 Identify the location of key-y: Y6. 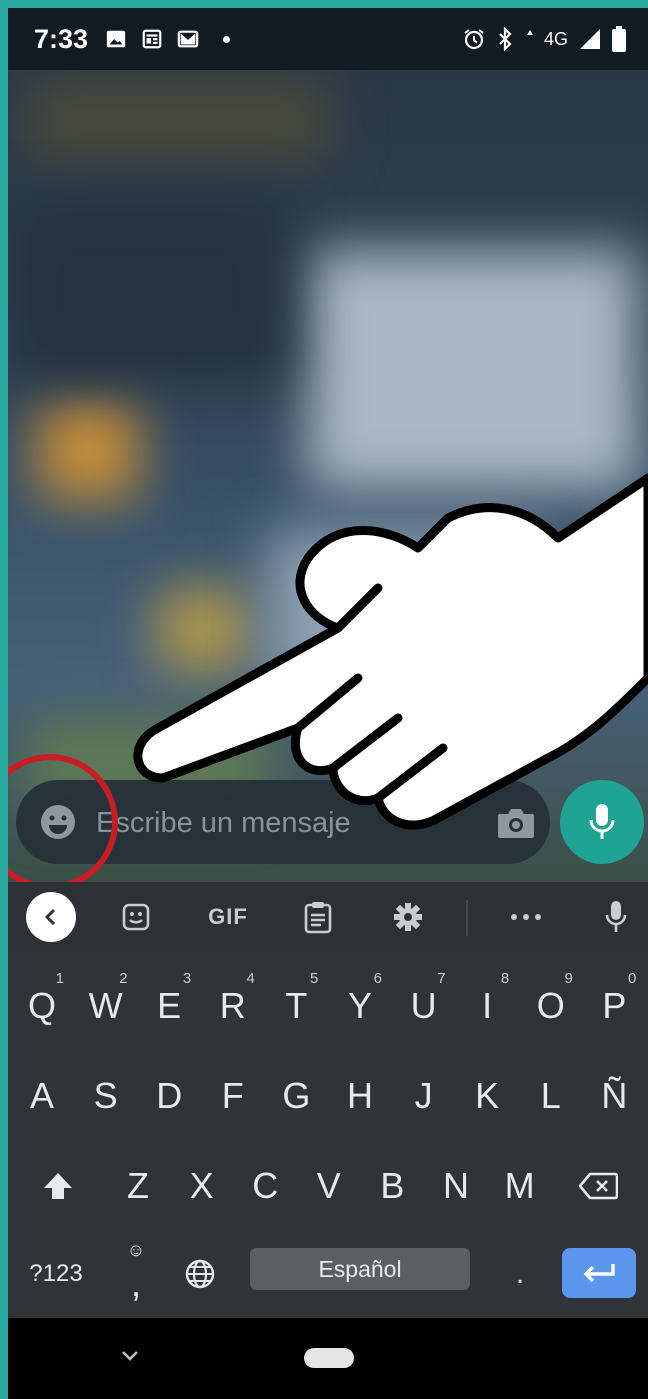
(360, 1006).